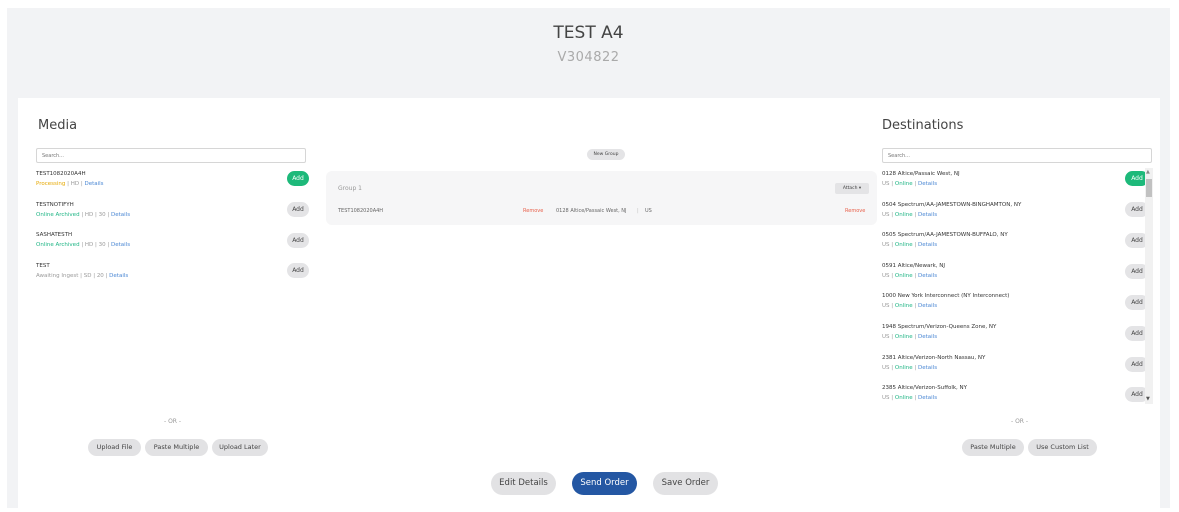 This screenshot has height=512, width=1179. I want to click on group-title: Group 1, so click(350, 188).